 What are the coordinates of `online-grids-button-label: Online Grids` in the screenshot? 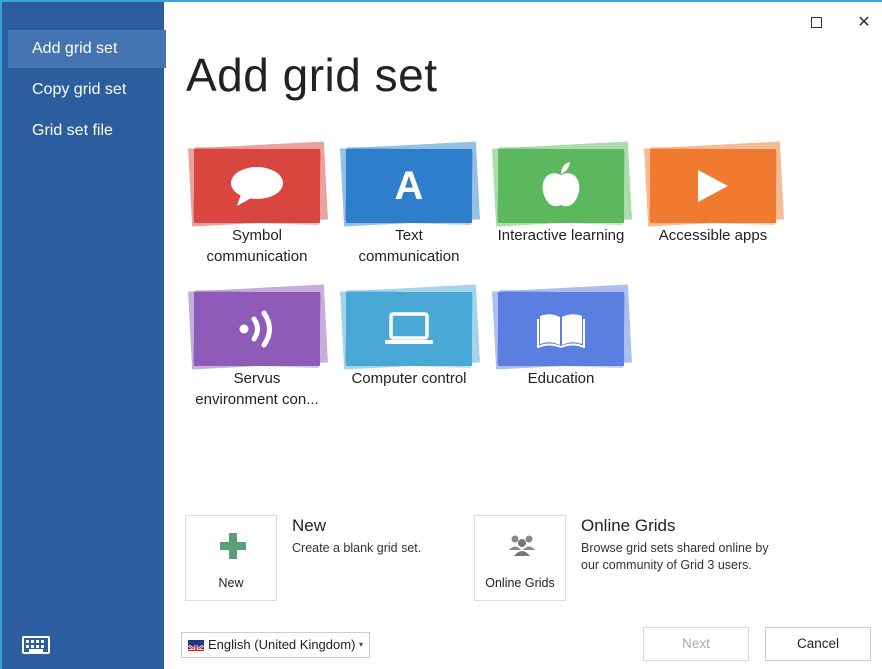 It's located at (520, 583).